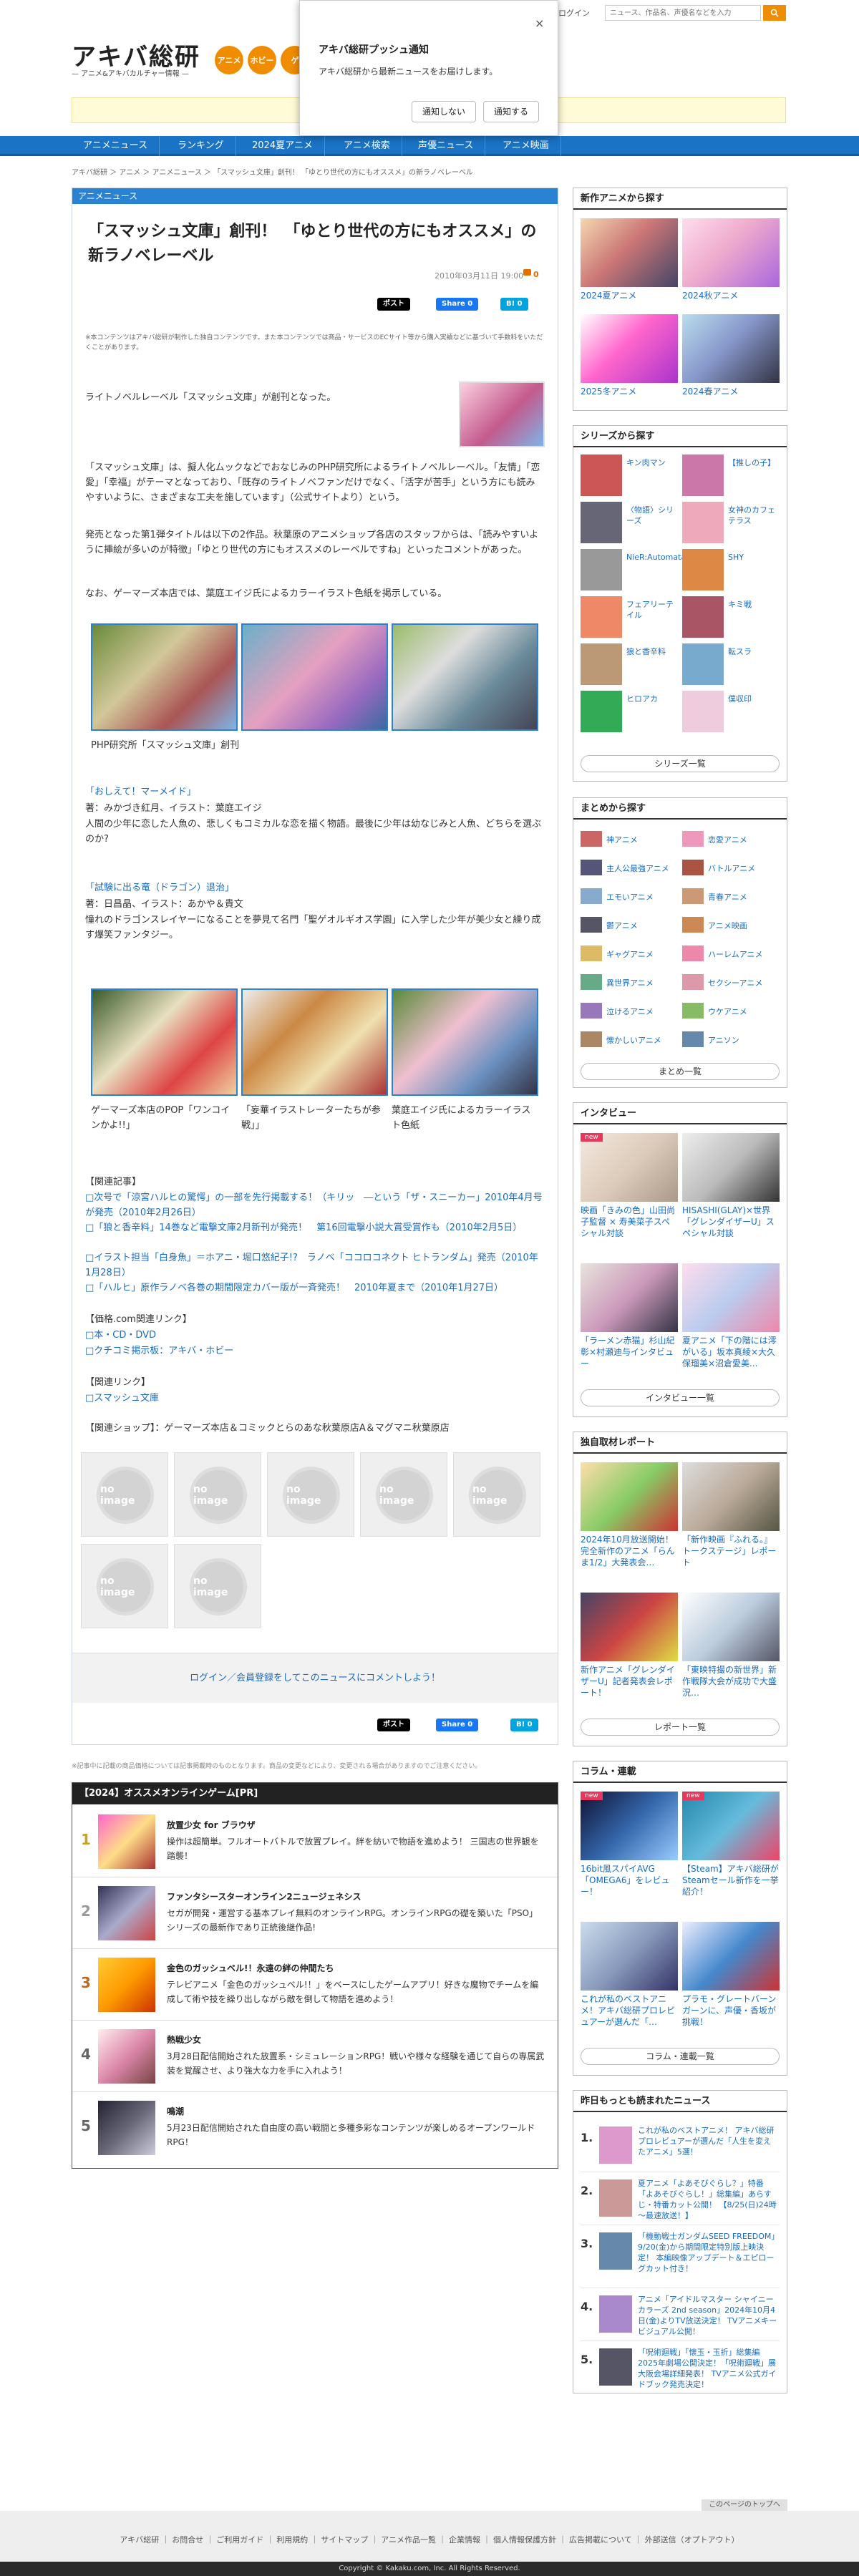 The width and height of the screenshot is (859, 2576). What do you see at coordinates (527, 272) in the screenshot?
I see `comment-icon` at bounding box center [527, 272].